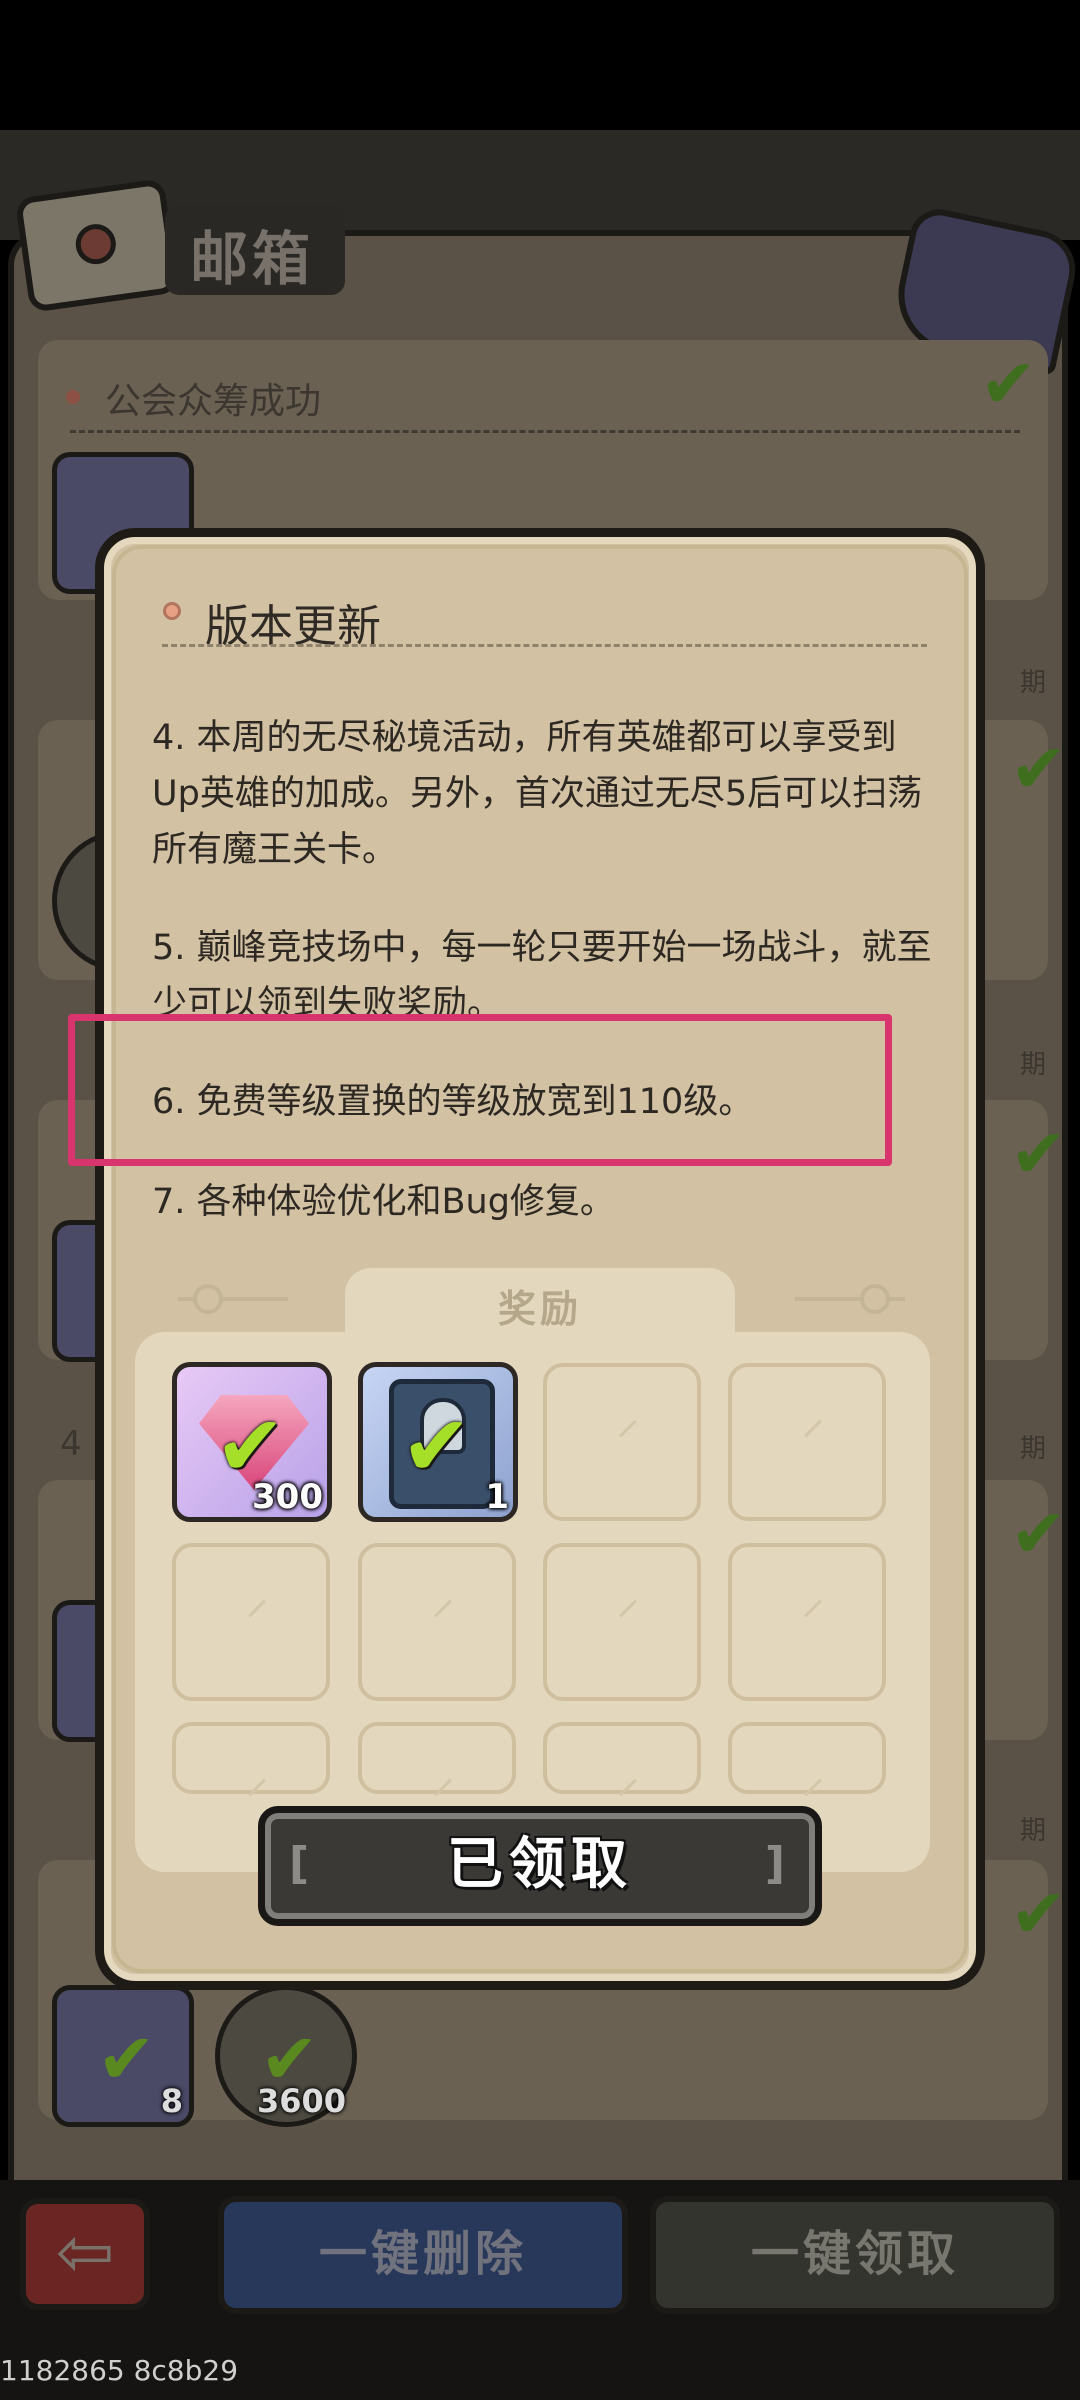 The image size is (1080, 2400). I want to click on build-id-label: 1182865 8c8b29, so click(119, 2370).